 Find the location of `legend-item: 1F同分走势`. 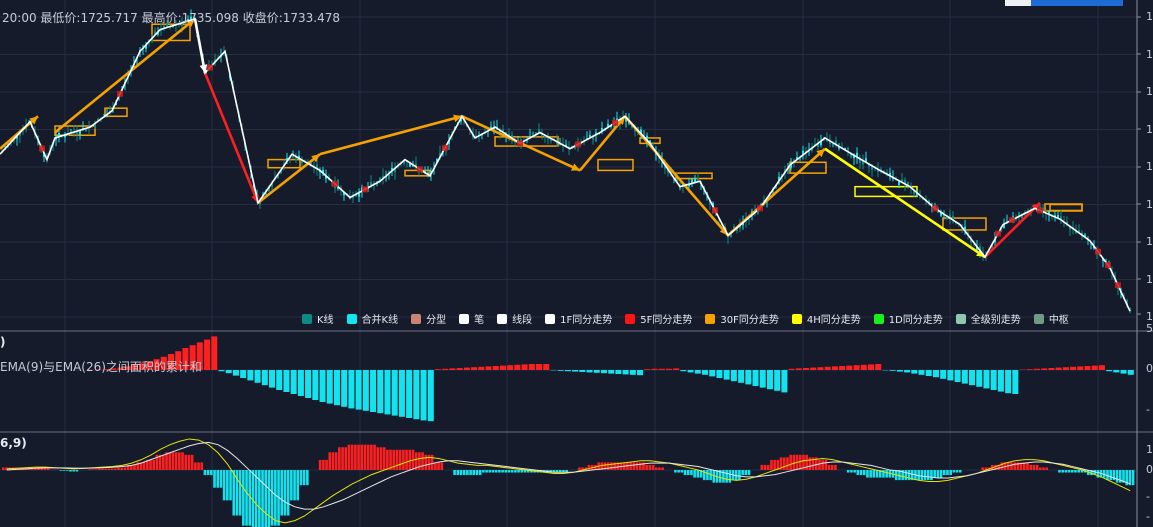

legend-item: 1F同分走势 is located at coordinates (578, 318).